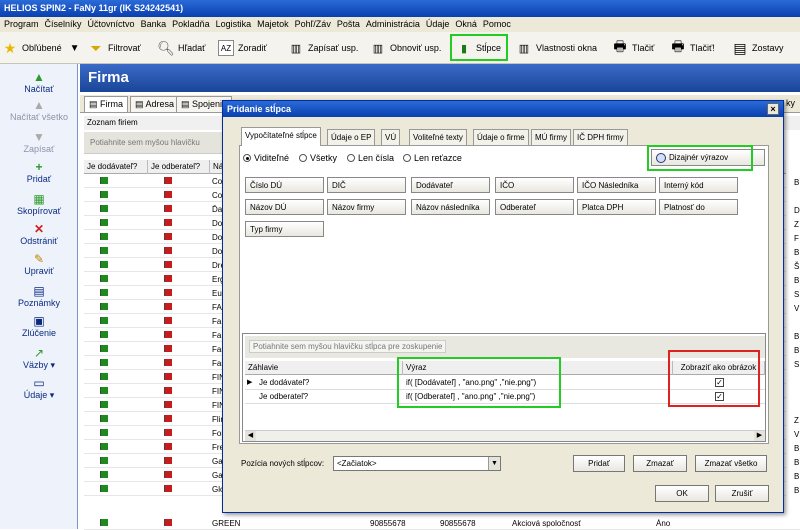 The height and width of the screenshot is (530, 800). What do you see at coordinates (698, 207) in the screenshot?
I see `field-button: Platnosť do` at bounding box center [698, 207].